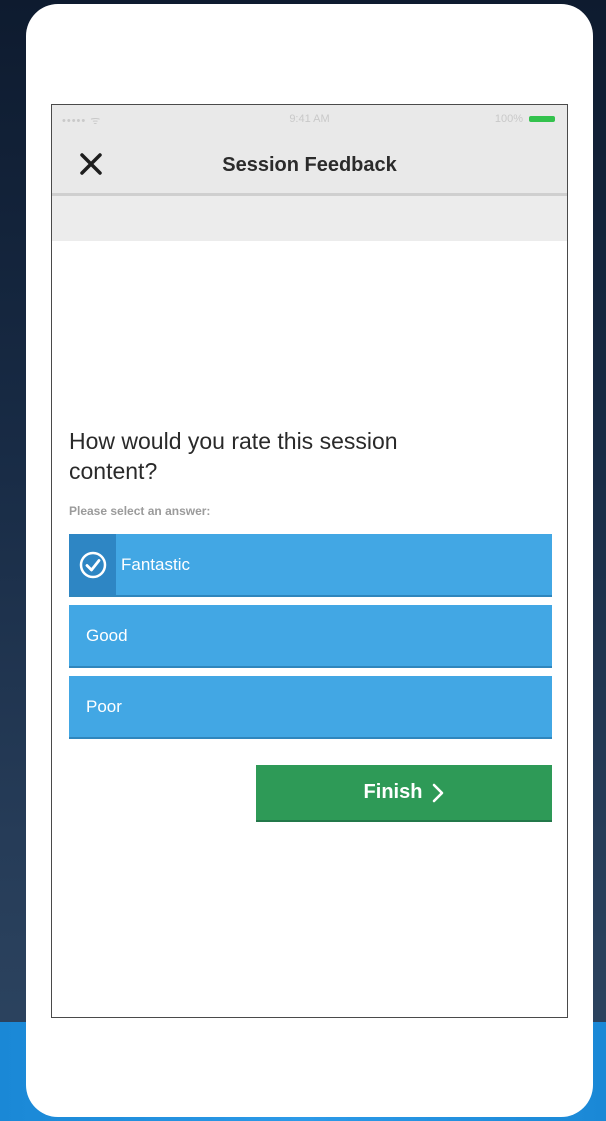 This screenshot has width=606, height=1121. I want to click on battery-status: 100%, so click(525, 119).